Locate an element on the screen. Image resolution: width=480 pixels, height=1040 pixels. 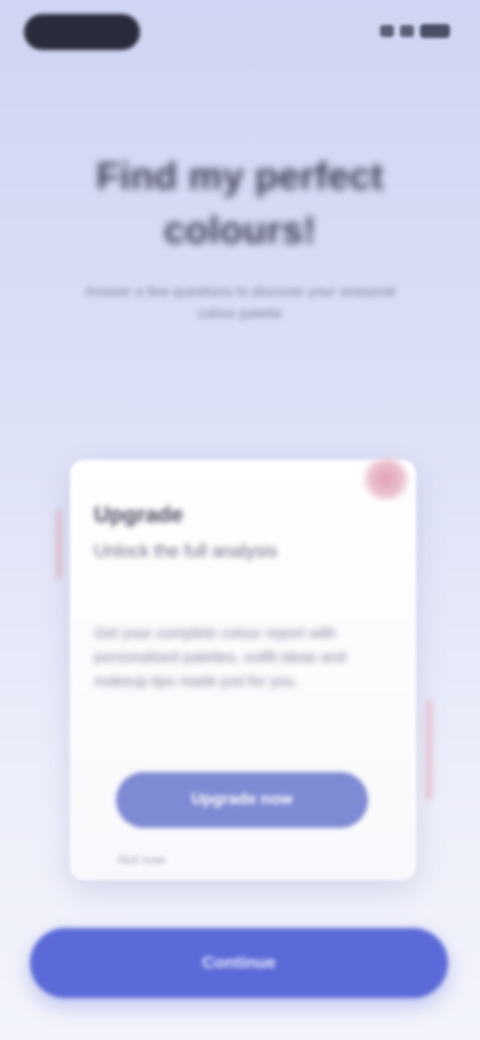
close-icon is located at coordinates (386, 479).